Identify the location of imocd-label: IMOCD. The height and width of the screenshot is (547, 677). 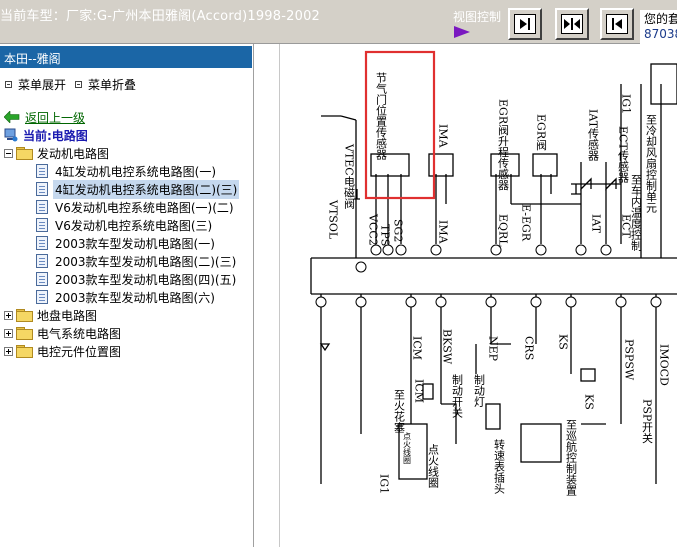
(664, 365).